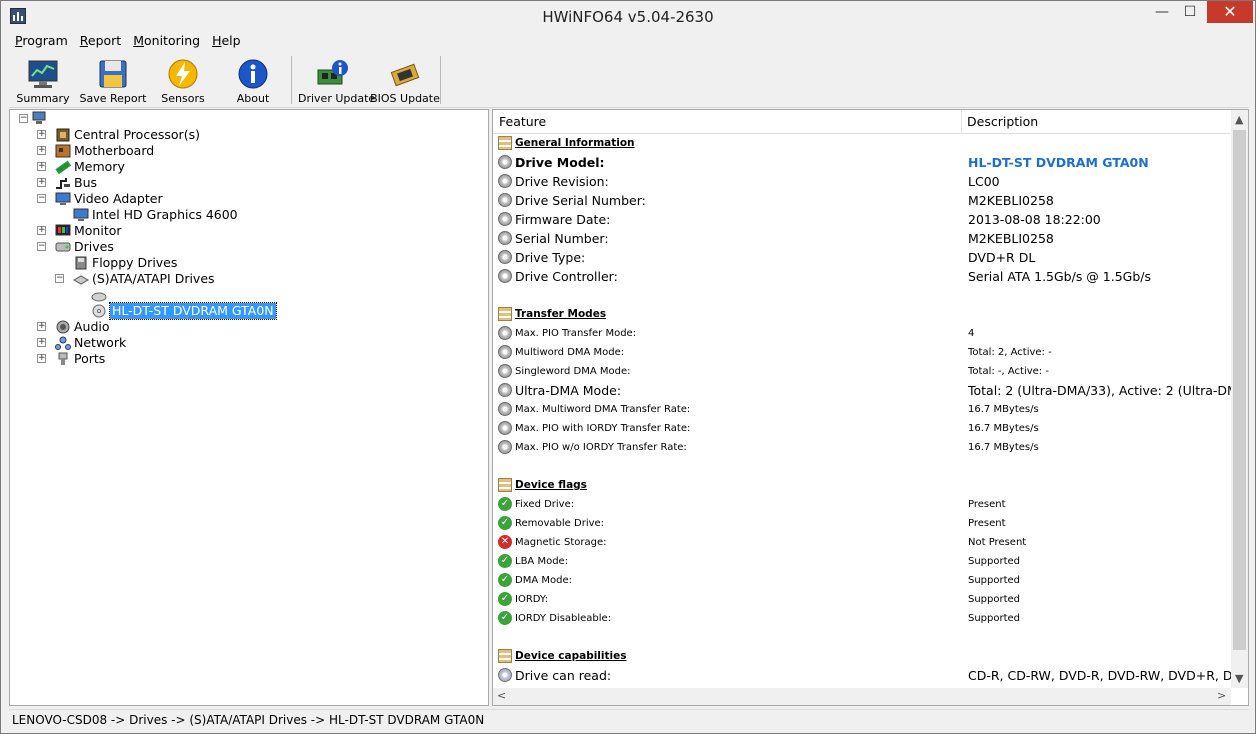 Image resolution: width=1256 pixels, height=734 pixels. Describe the element at coordinates (863, 561) in the screenshot. I see `table-row: ✓ LBA Mode: Supported` at that location.